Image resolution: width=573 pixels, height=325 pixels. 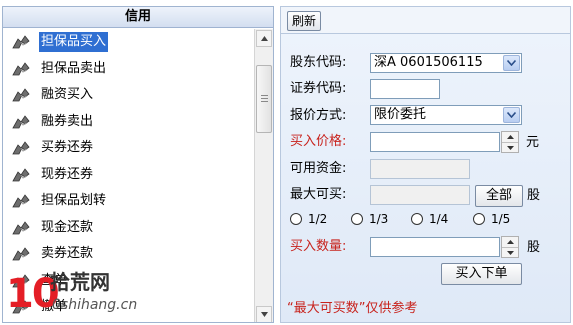 I want to click on security-code-input, so click(x=405, y=89).